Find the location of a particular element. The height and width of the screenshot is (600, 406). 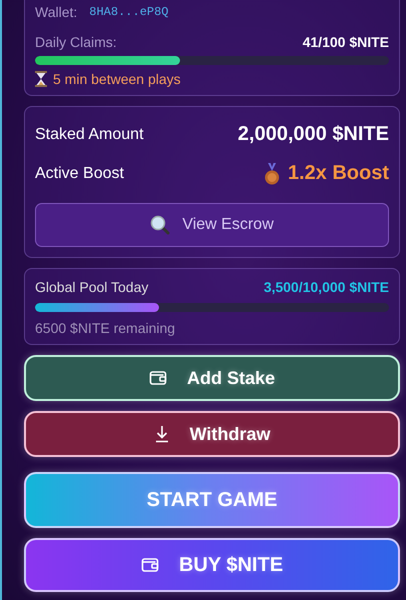

download-icon is located at coordinates (162, 434).